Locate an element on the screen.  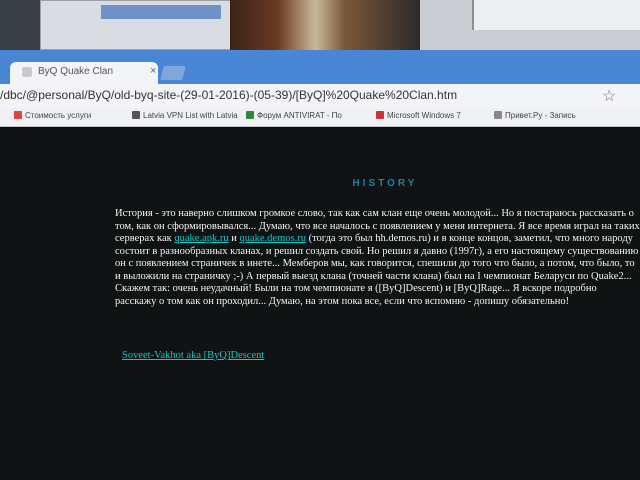
tab-bar: ByQ Quake Clan × is located at coordinates (320, 67).